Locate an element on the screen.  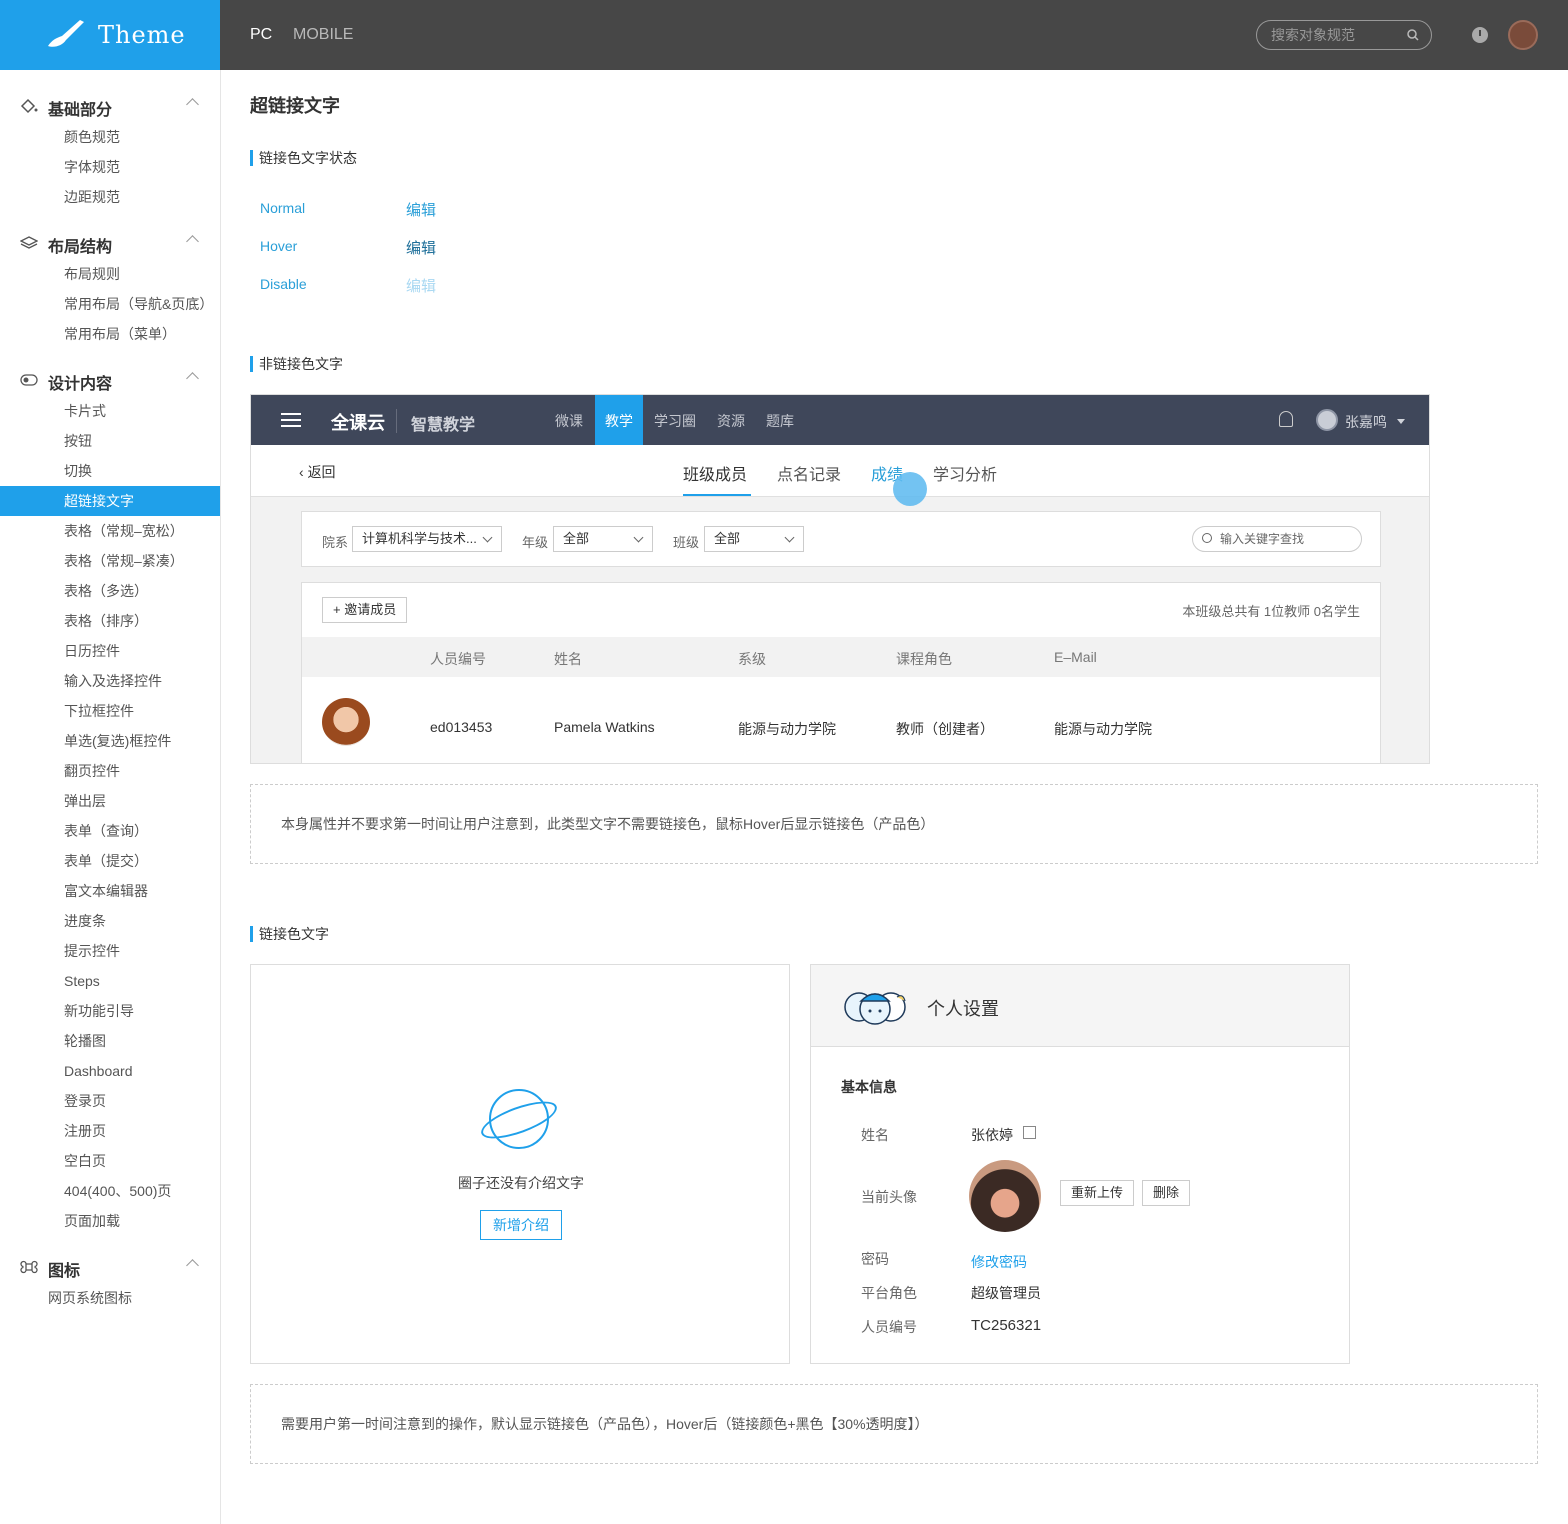
sidebar-item: 表单（提交） is located at coordinates (110, 861).